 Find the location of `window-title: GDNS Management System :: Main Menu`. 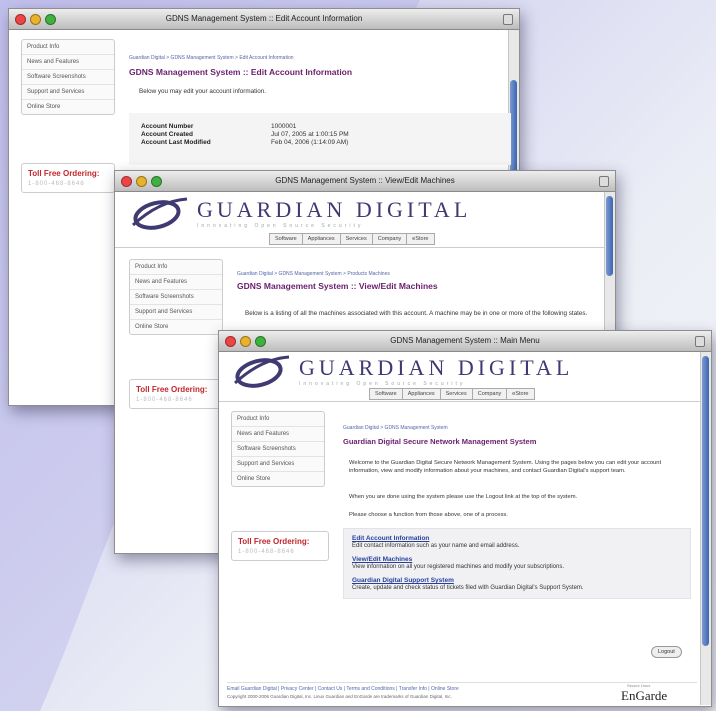

window-title: GDNS Management System :: Main Menu is located at coordinates (465, 340).